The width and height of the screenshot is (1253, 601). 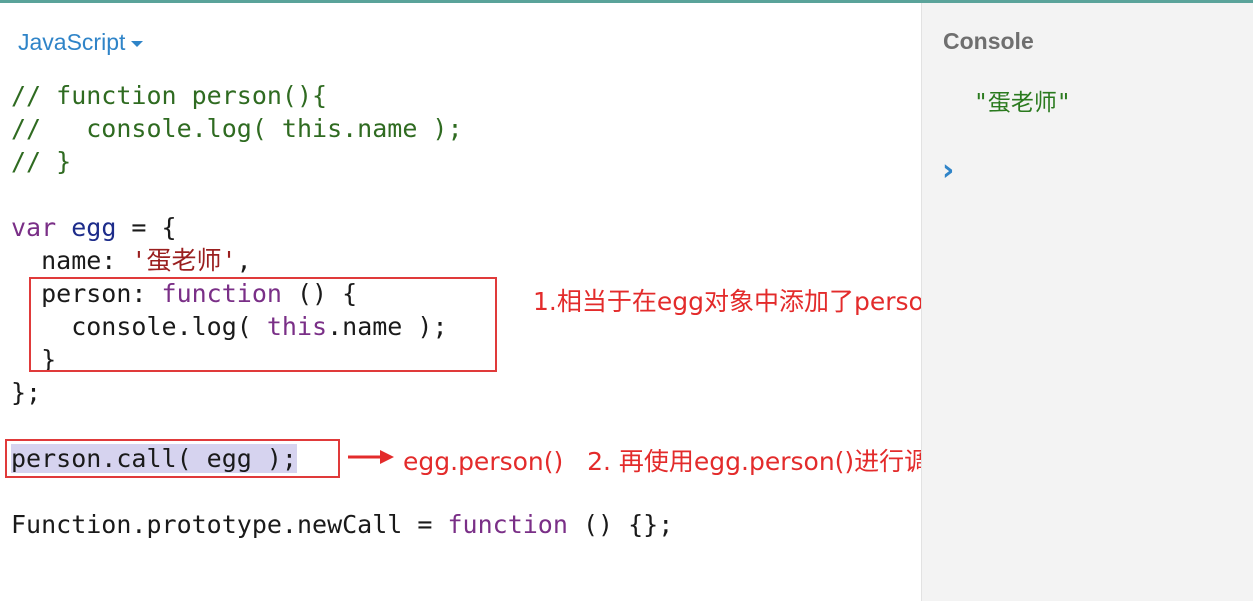 What do you see at coordinates (71, 260) in the screenshot?
I see `code-token: name:` at bounding box center [71, 260].